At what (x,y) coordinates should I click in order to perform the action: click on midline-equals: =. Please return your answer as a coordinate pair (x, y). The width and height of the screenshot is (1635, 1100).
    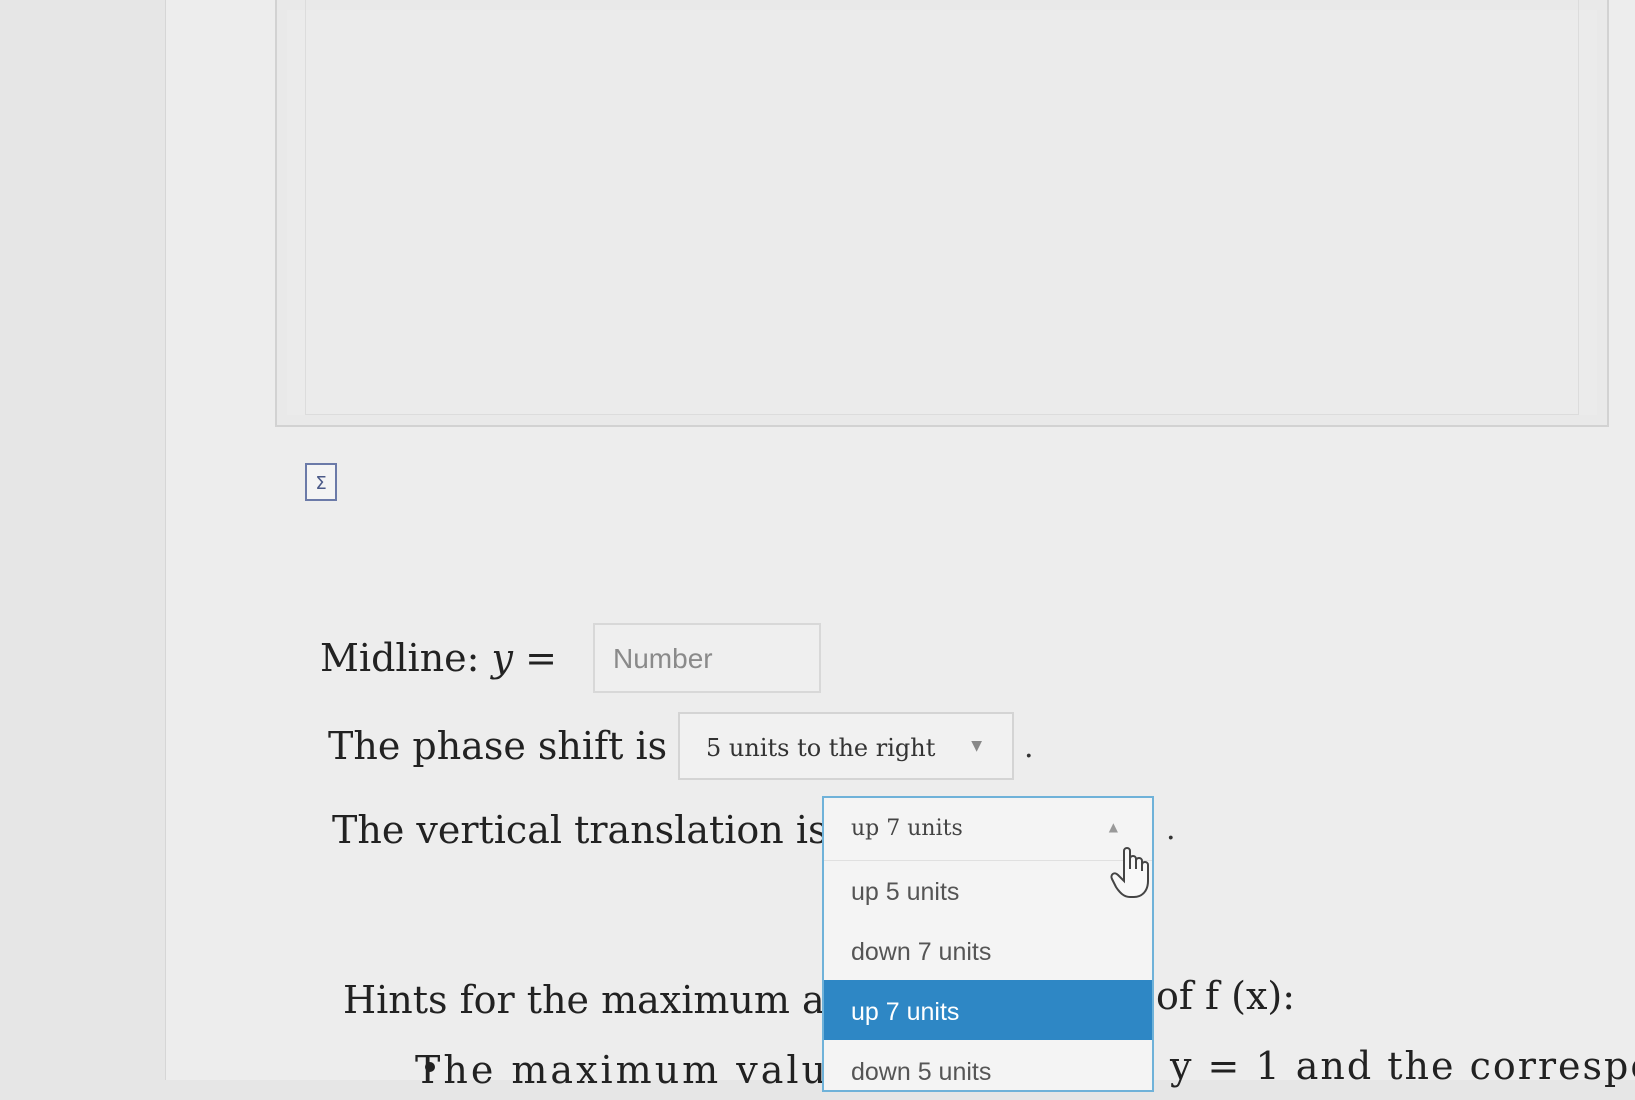
    Looking at the image, I should click on (535, 658).